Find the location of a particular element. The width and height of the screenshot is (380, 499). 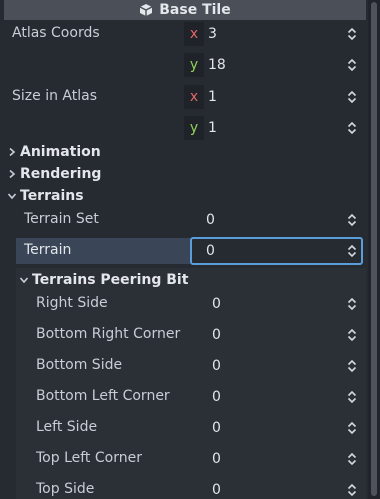

section-rendering: Rendering is located at coordinates (53, 174).